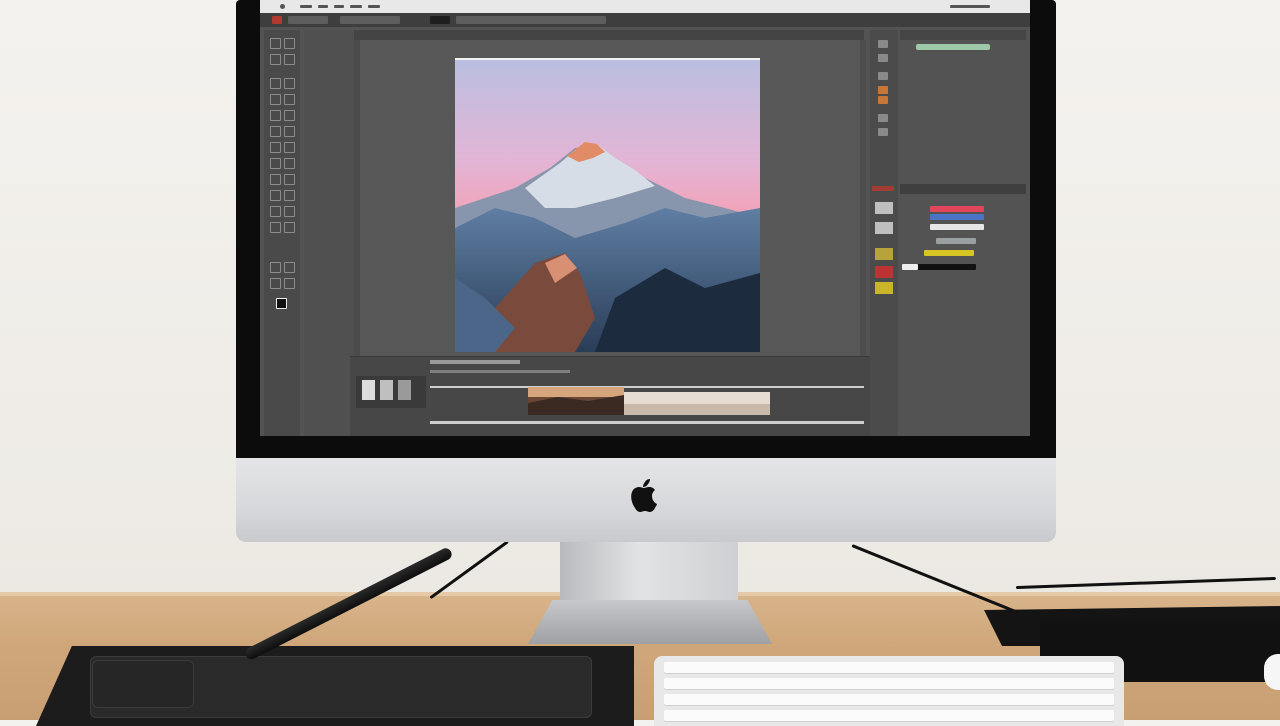 The width and height of the screenshot is (1280, 726). Describe the element at coordinates (289, 59) in the screenshot. I see `wand-icon` at that location.